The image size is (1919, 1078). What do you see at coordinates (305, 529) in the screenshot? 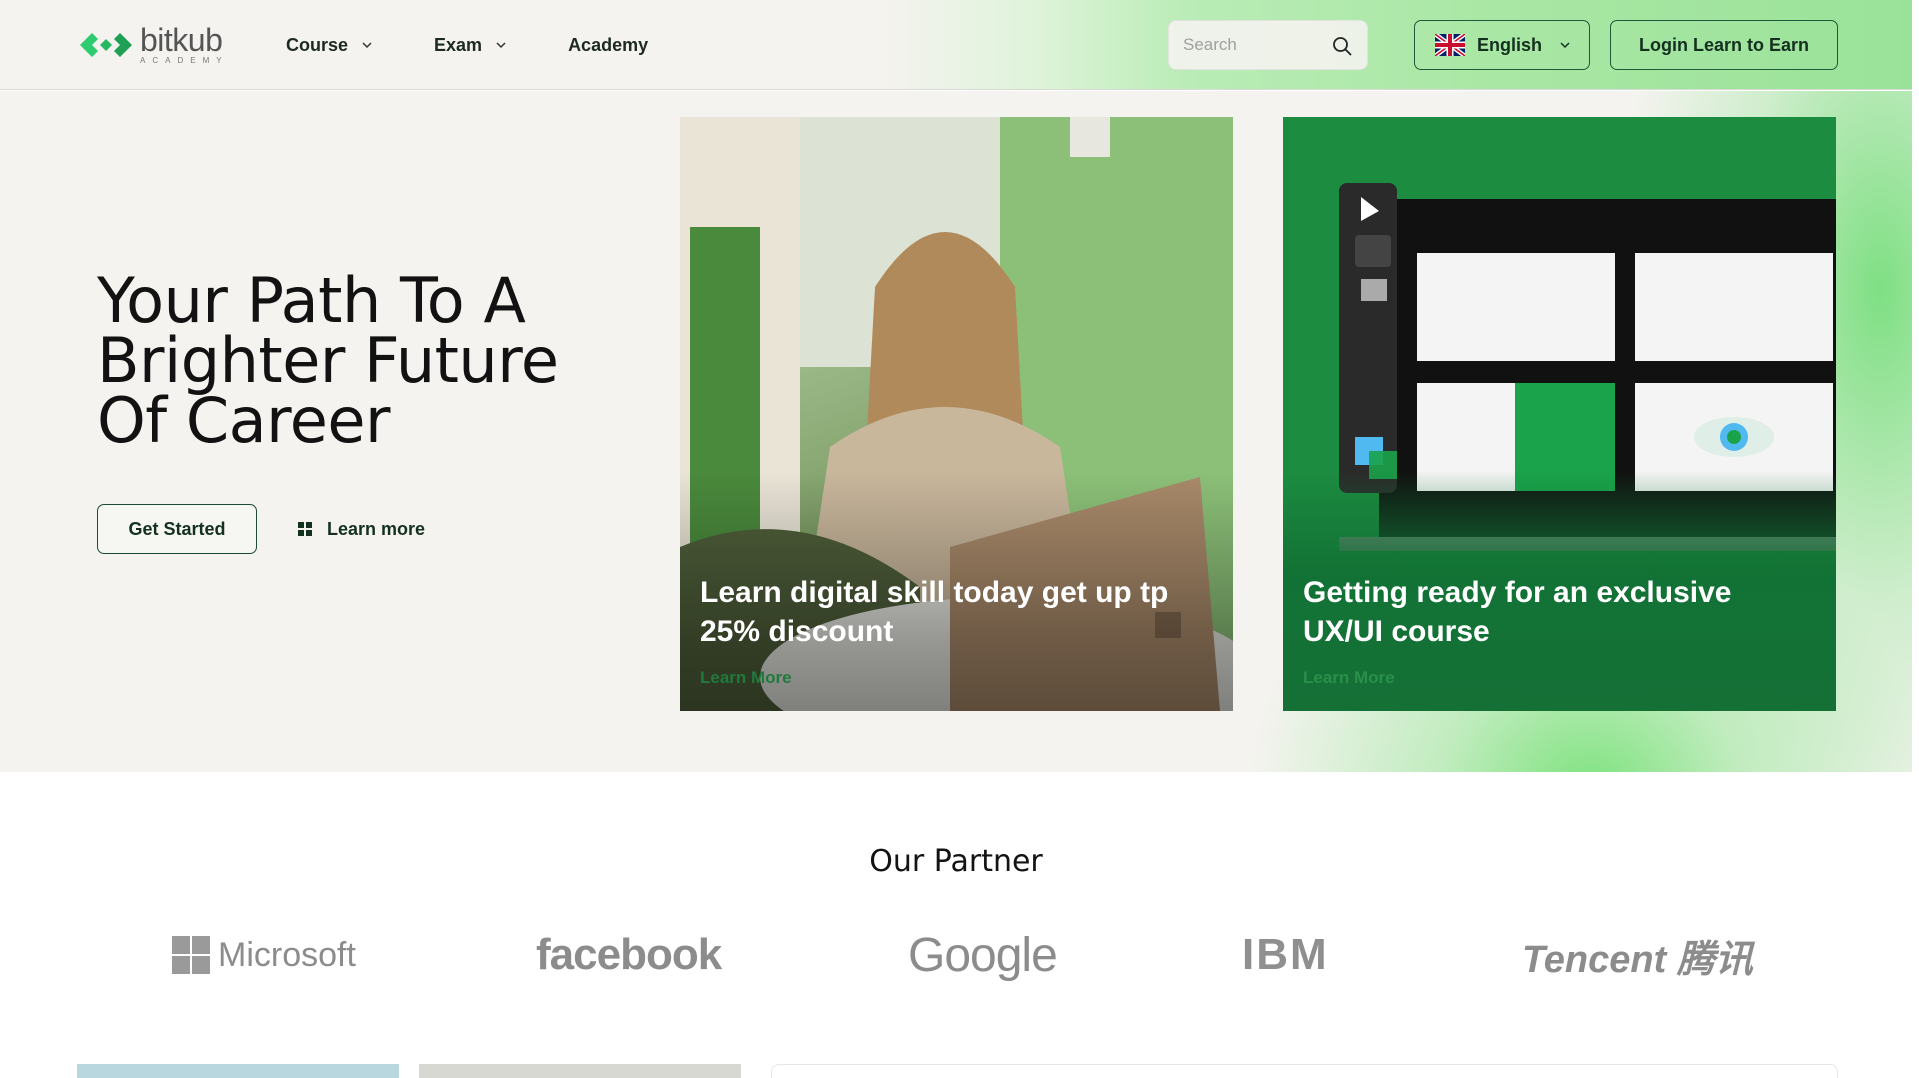
I see `grid-icon` at bounding box center [305, 529].